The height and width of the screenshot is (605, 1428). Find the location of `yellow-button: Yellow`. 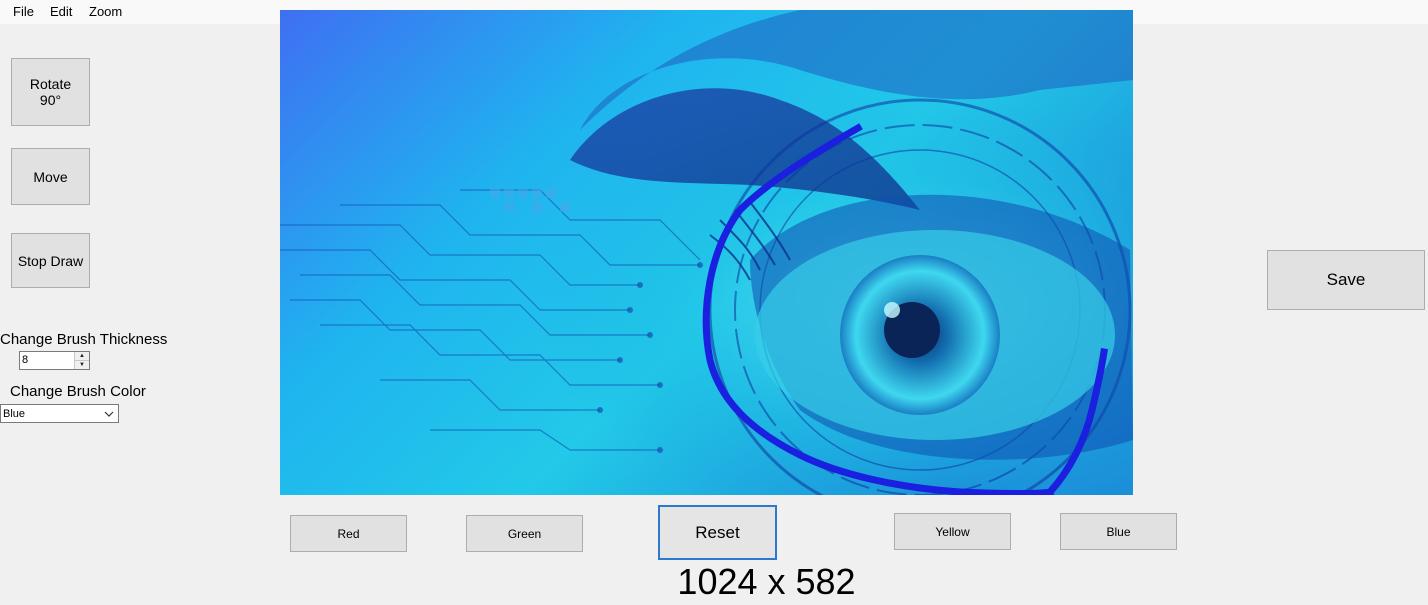

yellow-button: Yellow is located at coordinates (952, 531).